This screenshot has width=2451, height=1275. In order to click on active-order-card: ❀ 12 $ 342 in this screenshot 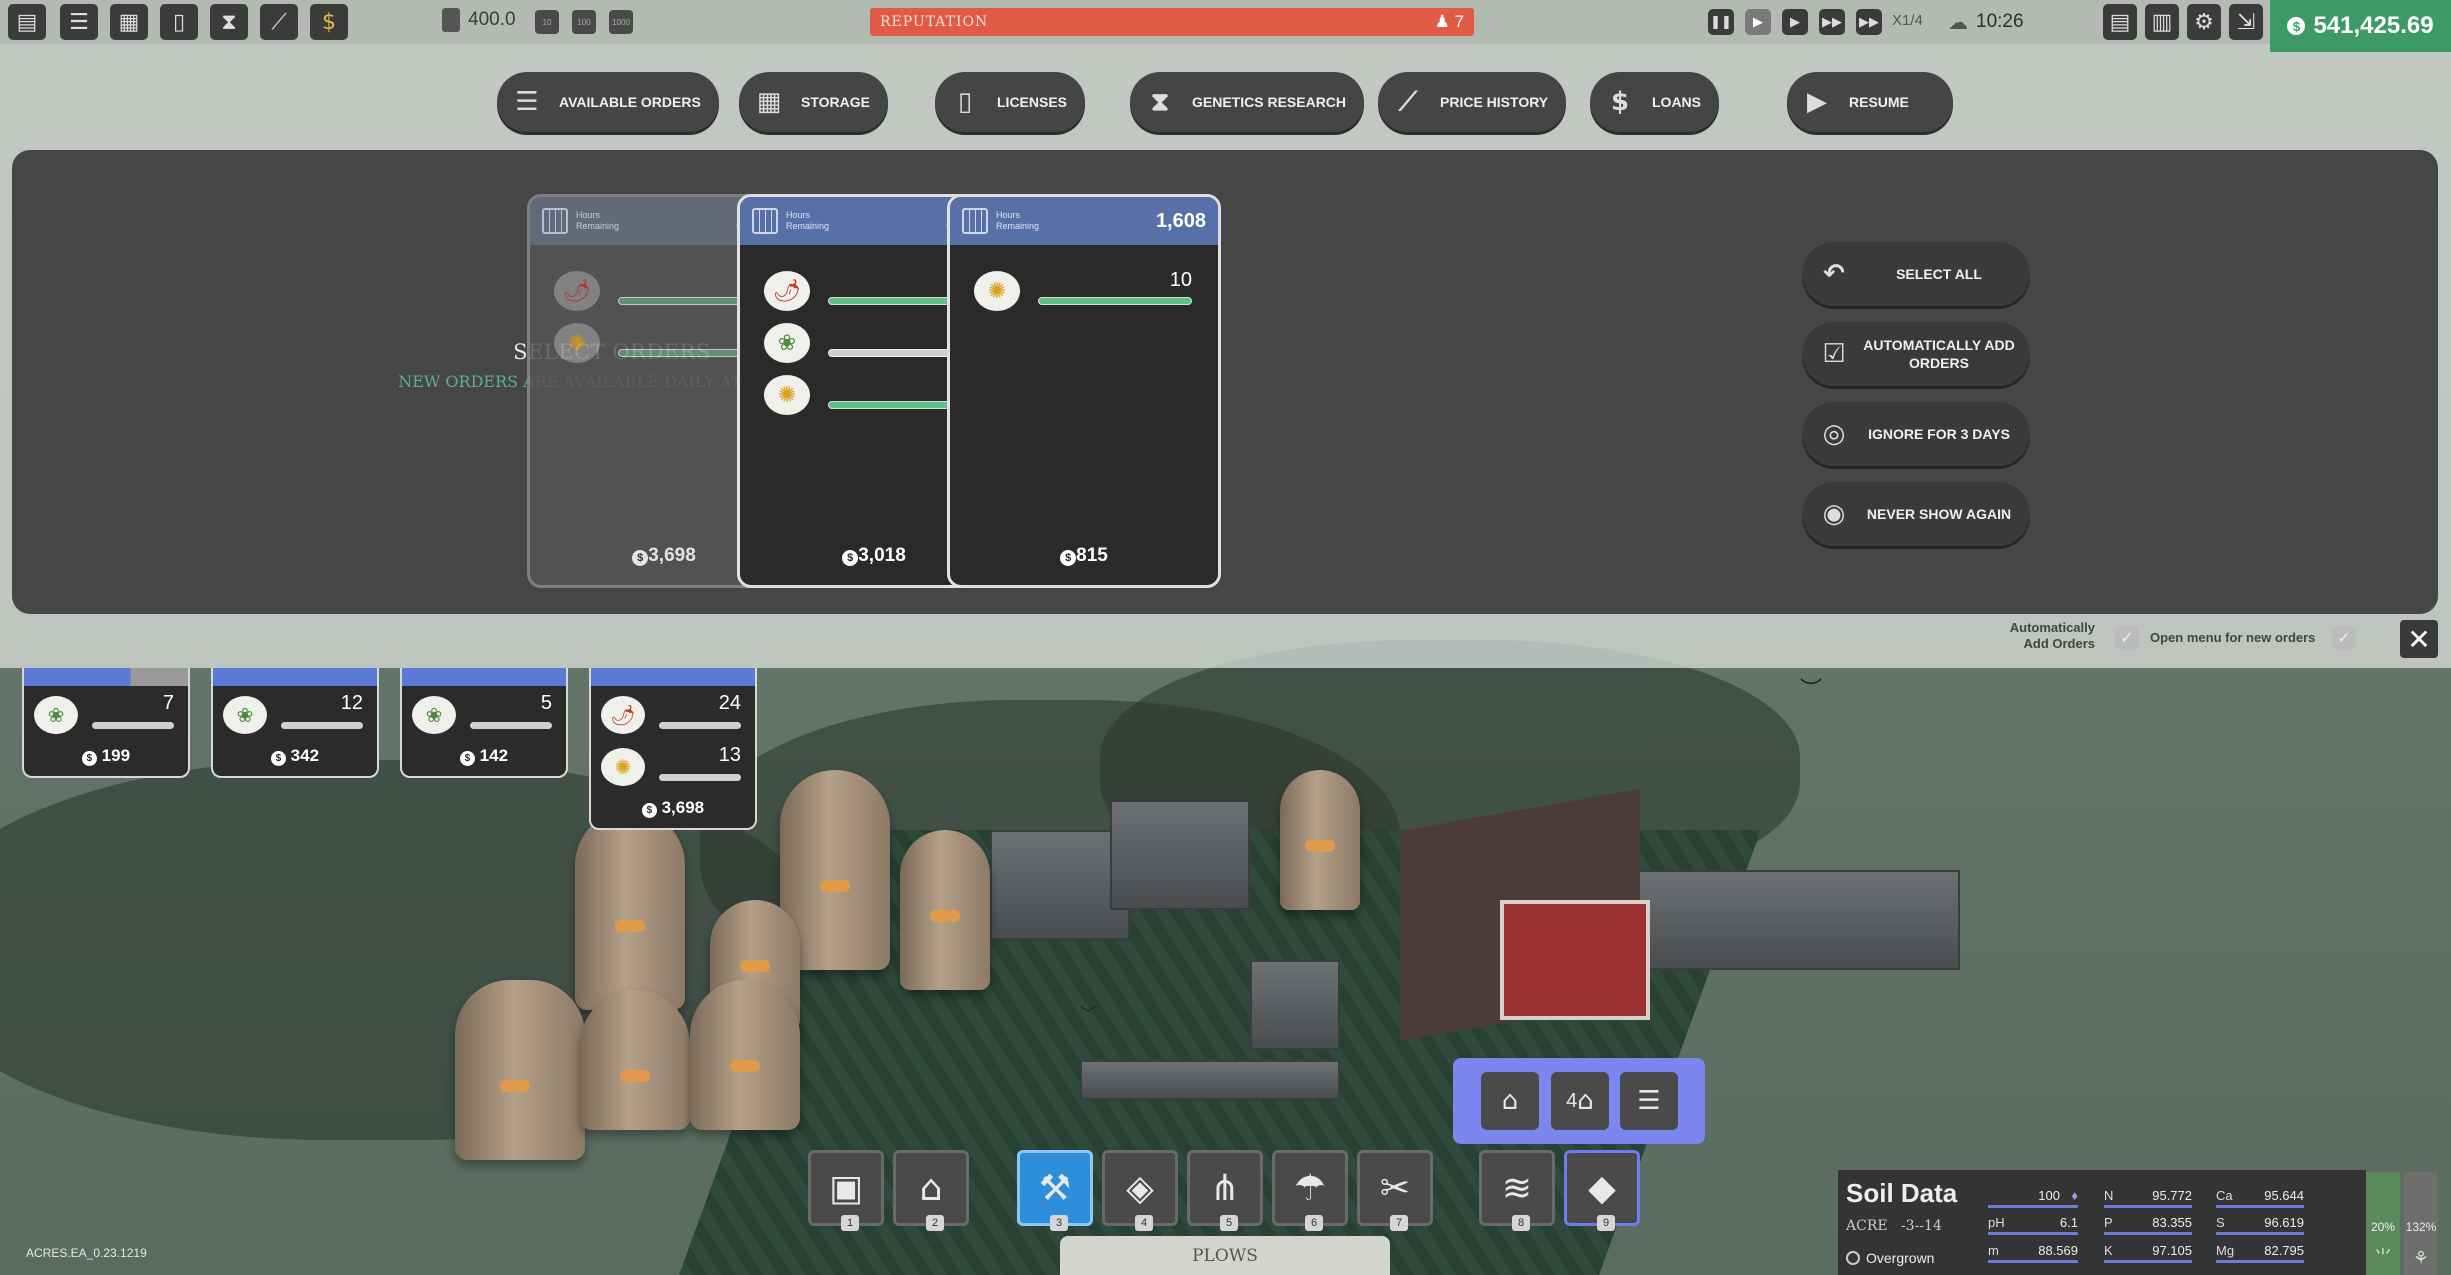, I will do `click(295, 723)`.